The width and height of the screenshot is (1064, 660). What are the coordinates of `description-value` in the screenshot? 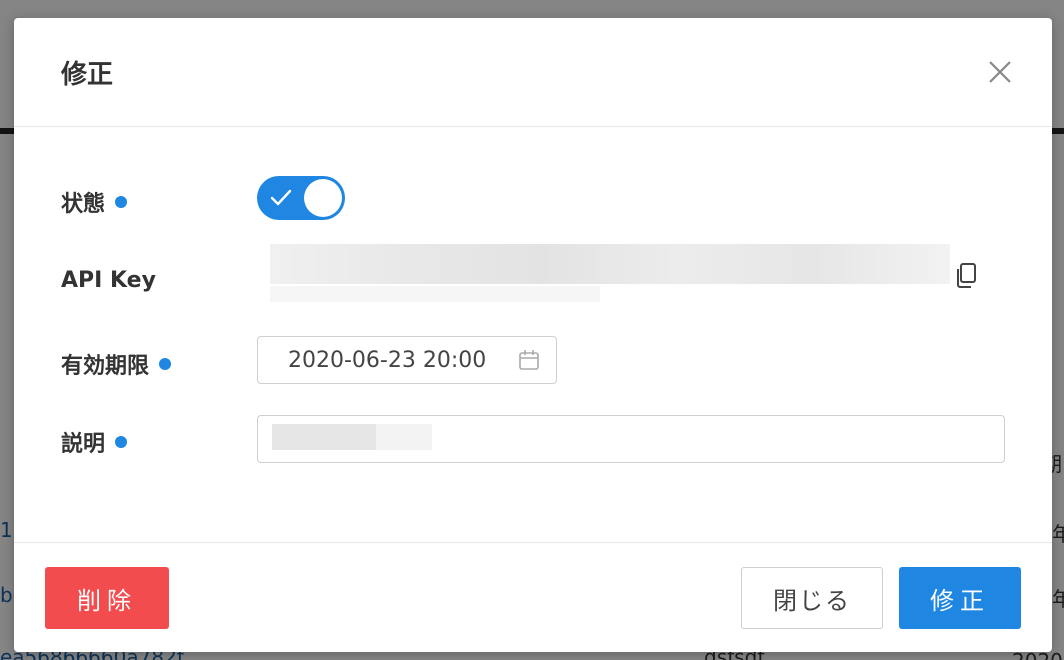 It's located at (352, 437).